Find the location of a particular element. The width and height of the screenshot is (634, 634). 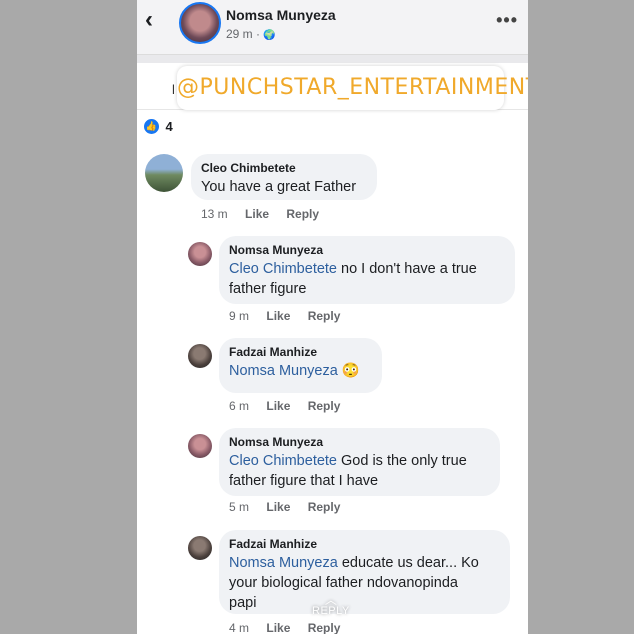

chevron-up-icon: ︿ is located at coordinates (330, 600).